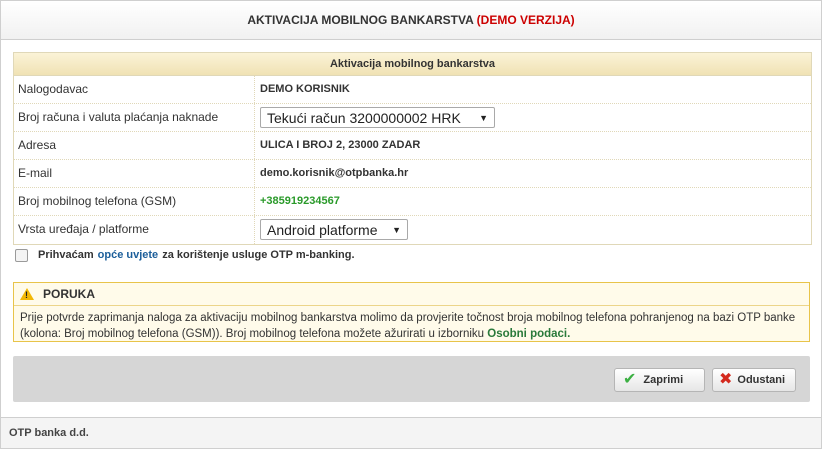 This screenshot has width=822, height=449. I want to click on form-label: E-mail, so click(134, 173).